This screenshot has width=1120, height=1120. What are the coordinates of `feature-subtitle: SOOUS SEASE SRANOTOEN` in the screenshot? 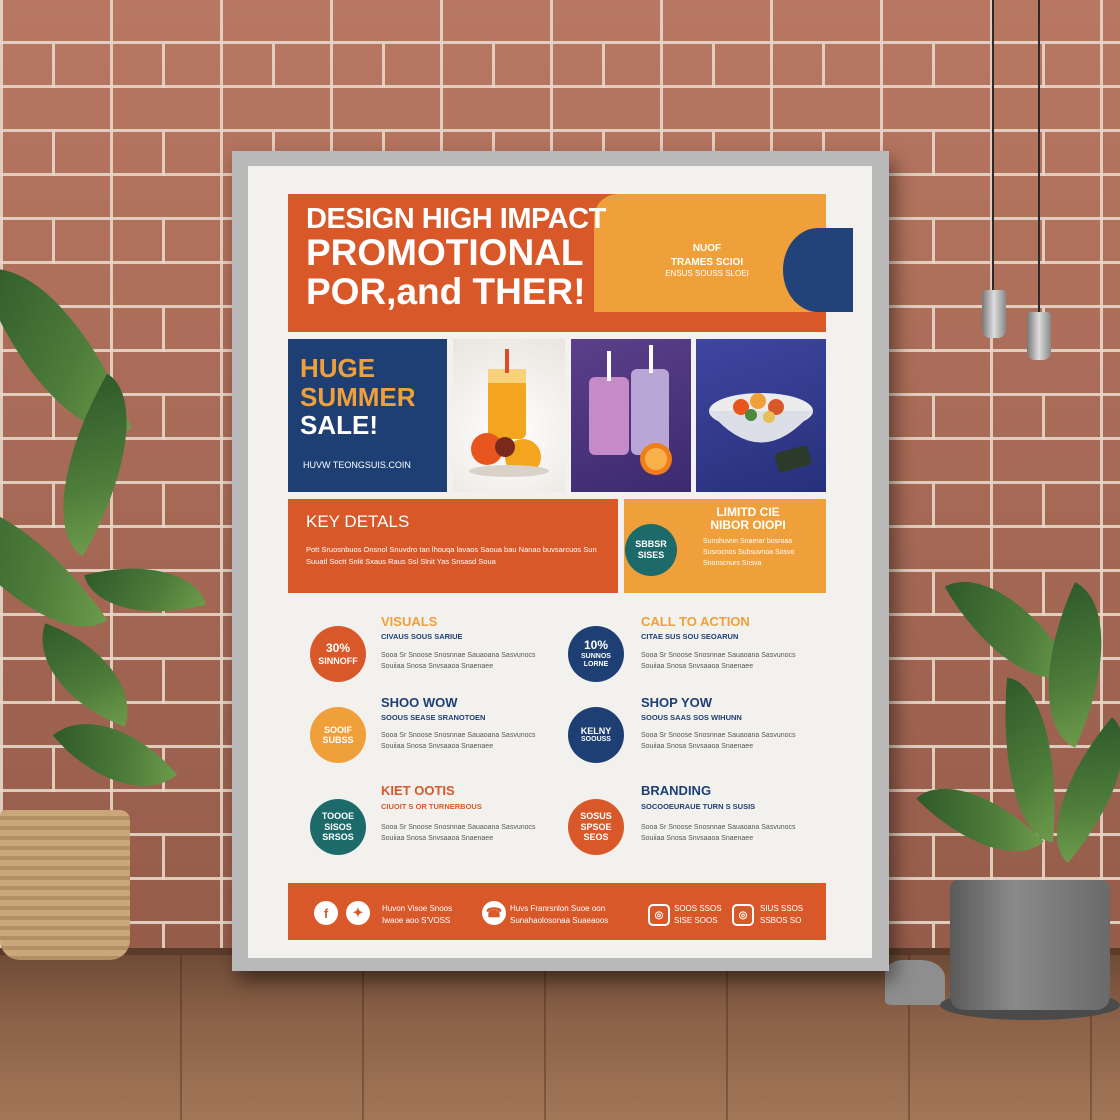 It's located at (433, 717).